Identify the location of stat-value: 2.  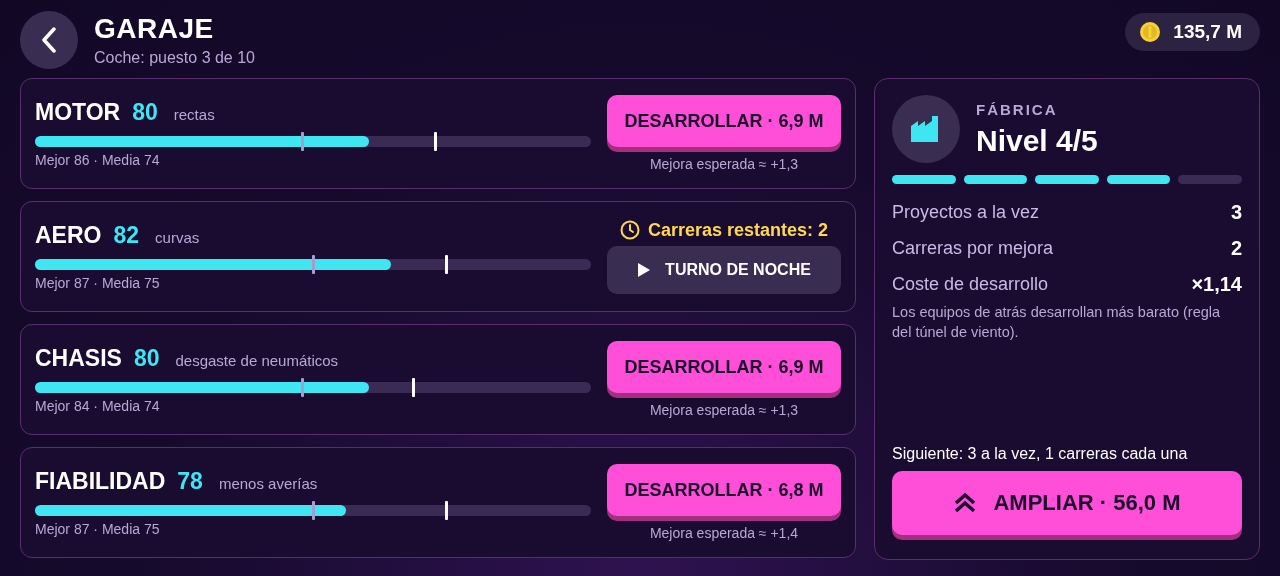
(1236, 248).